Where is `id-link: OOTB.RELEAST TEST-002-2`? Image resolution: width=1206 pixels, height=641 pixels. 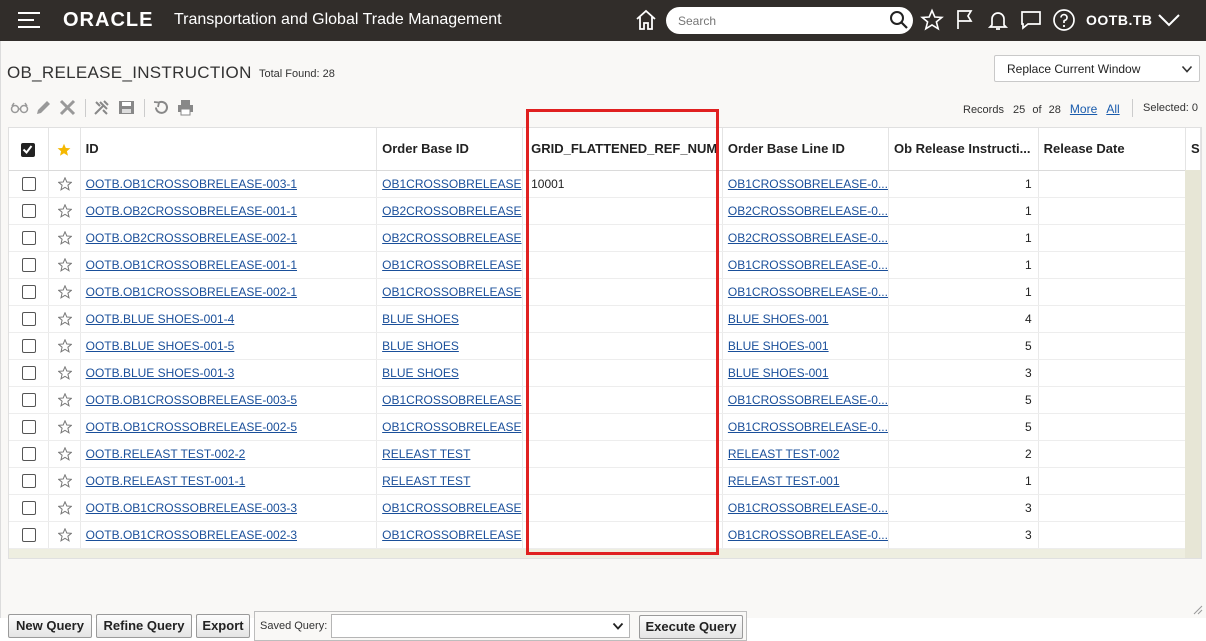 id-link: OOTB.RELEAST TEST-002-2 is located at coordinates (166, 454).